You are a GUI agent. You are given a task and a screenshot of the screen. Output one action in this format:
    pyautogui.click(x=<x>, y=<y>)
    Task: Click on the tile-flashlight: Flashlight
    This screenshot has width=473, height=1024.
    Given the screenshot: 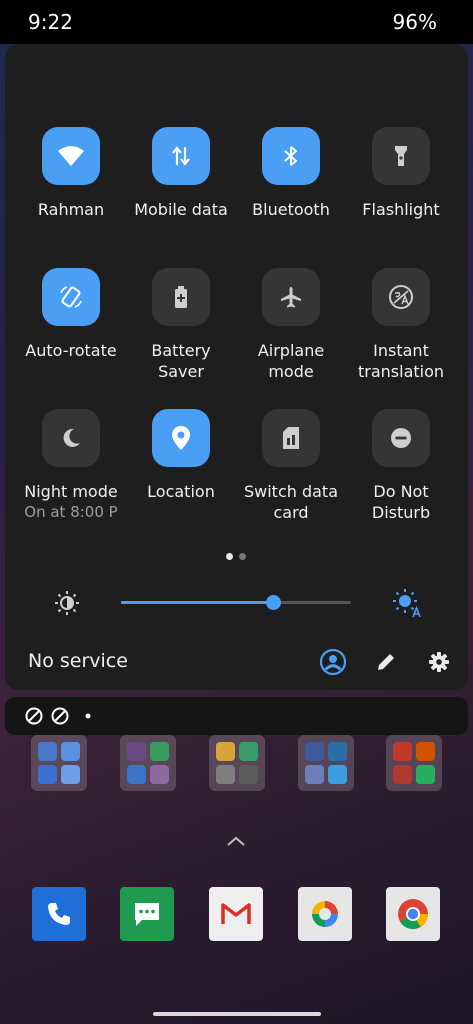 What is the action you would take?
    pyautogui.click(x=401, y=173)
    